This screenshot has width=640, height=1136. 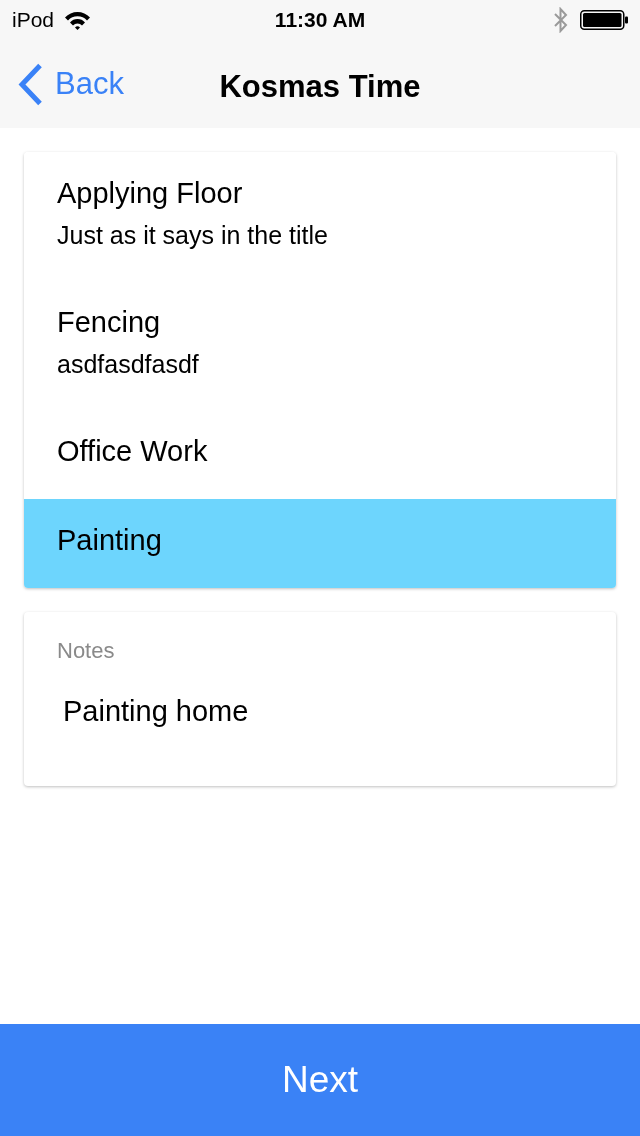 I want to click on notes-value: Painting home, so click(x=155, y=711).